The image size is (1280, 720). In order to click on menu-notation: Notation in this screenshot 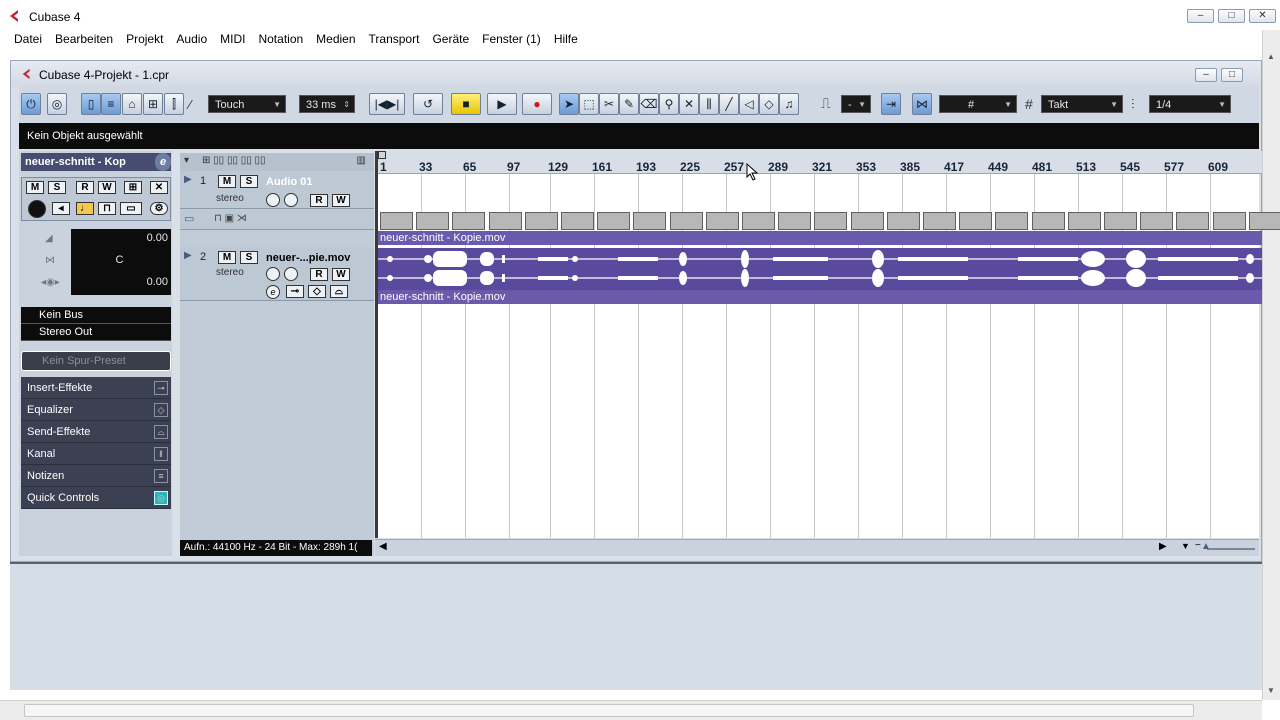, I will do `click(280, 39)`.